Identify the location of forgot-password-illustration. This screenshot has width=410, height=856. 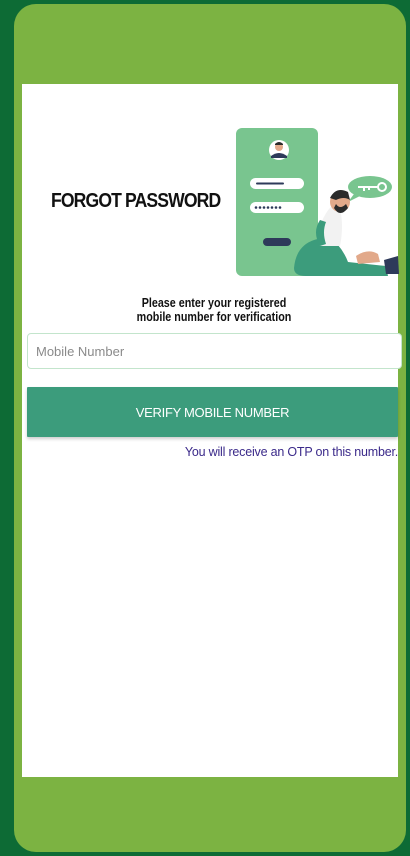
(317, 202).